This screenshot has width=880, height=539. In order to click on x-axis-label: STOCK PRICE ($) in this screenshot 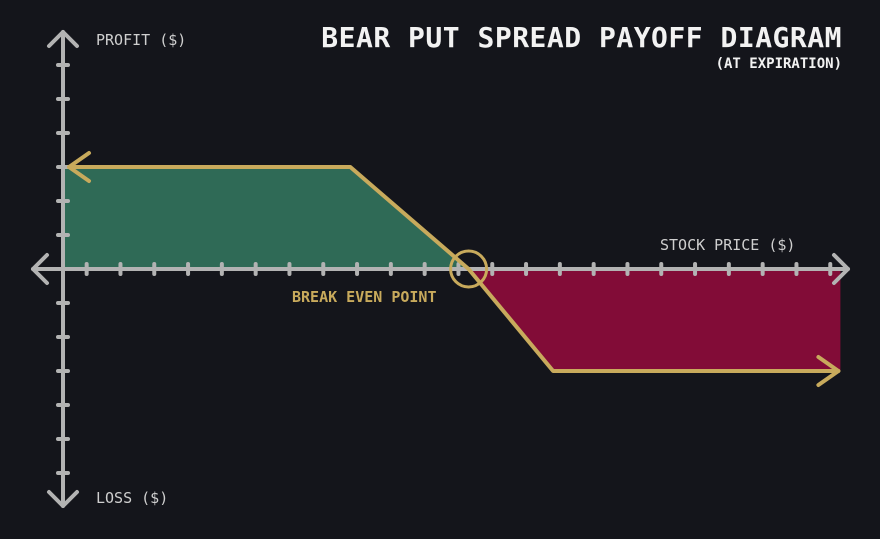, I will do `click(728, 245)`.